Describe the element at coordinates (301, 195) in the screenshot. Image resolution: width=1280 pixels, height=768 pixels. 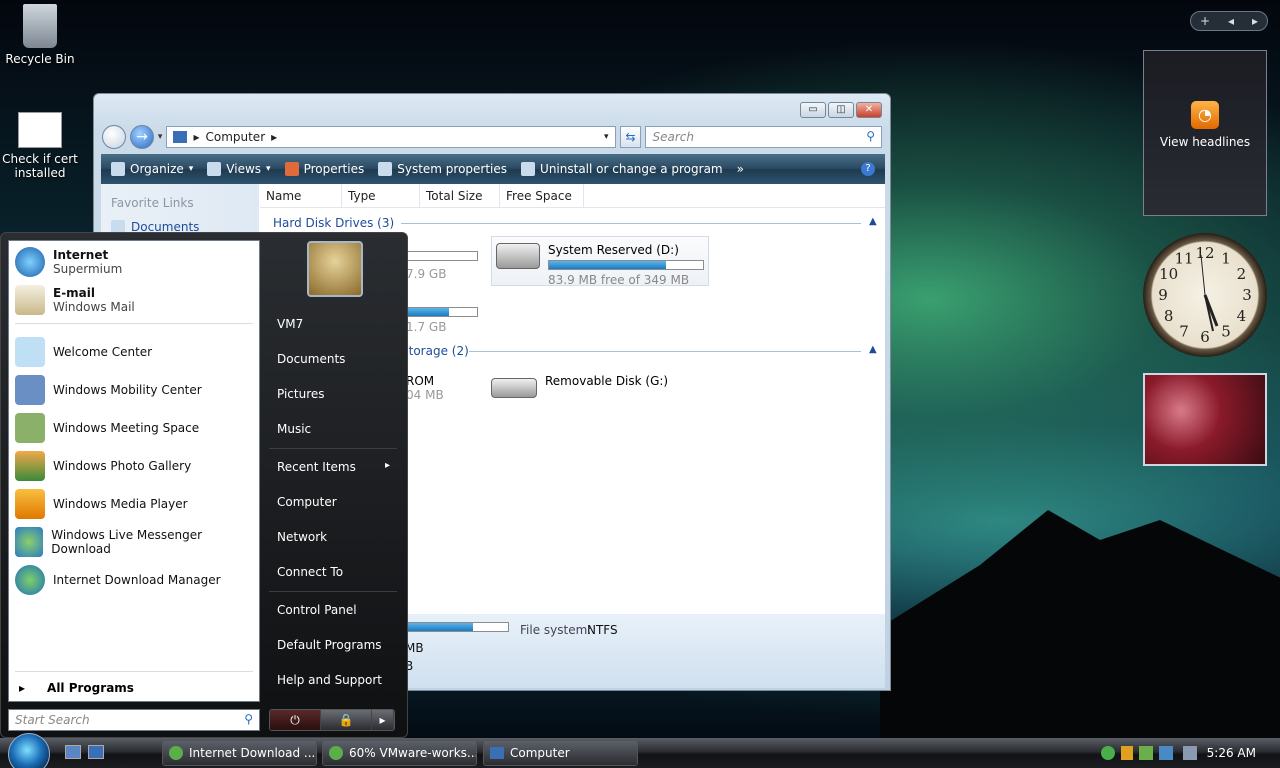
I see `column-name: Name` at that location.